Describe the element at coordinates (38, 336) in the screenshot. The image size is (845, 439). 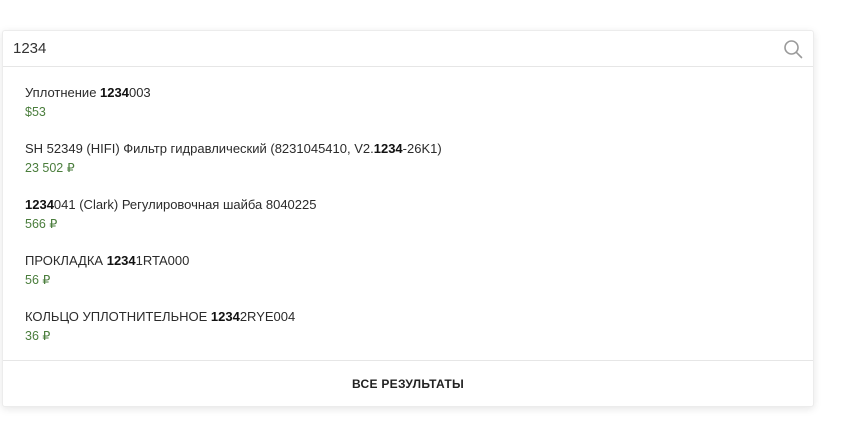
I see `result-price: 36 ₽` at that location.